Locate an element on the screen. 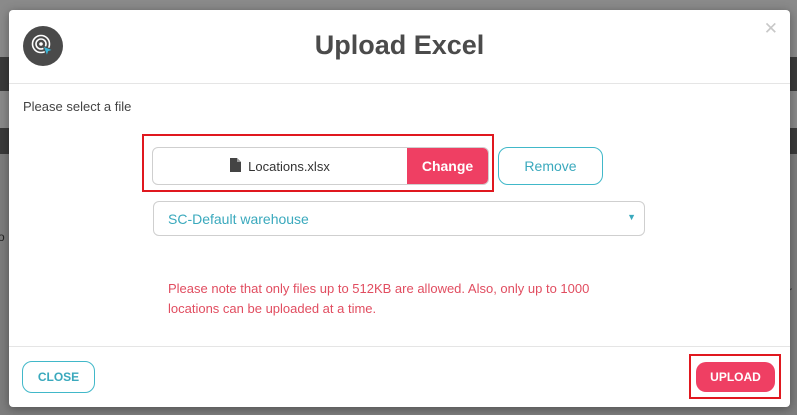  selected-file: Locations.xlsx is located at coordinates (280, 166).